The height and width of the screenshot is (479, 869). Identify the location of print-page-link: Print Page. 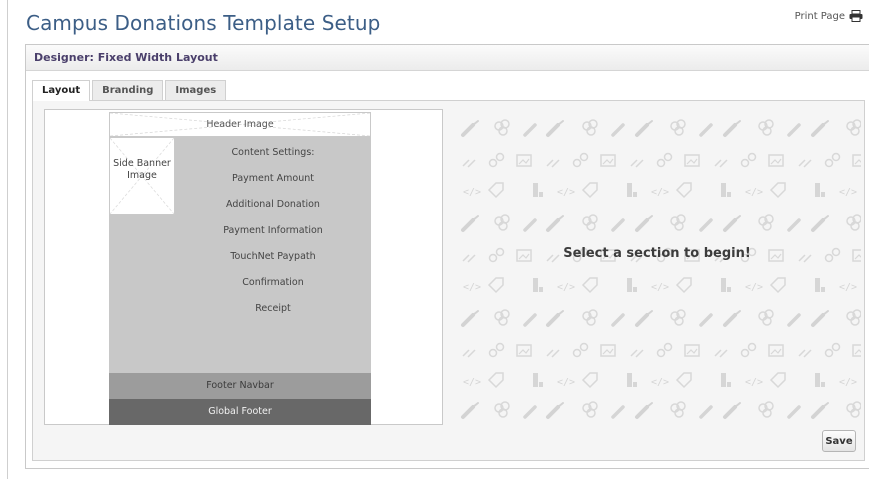
(829, 16).